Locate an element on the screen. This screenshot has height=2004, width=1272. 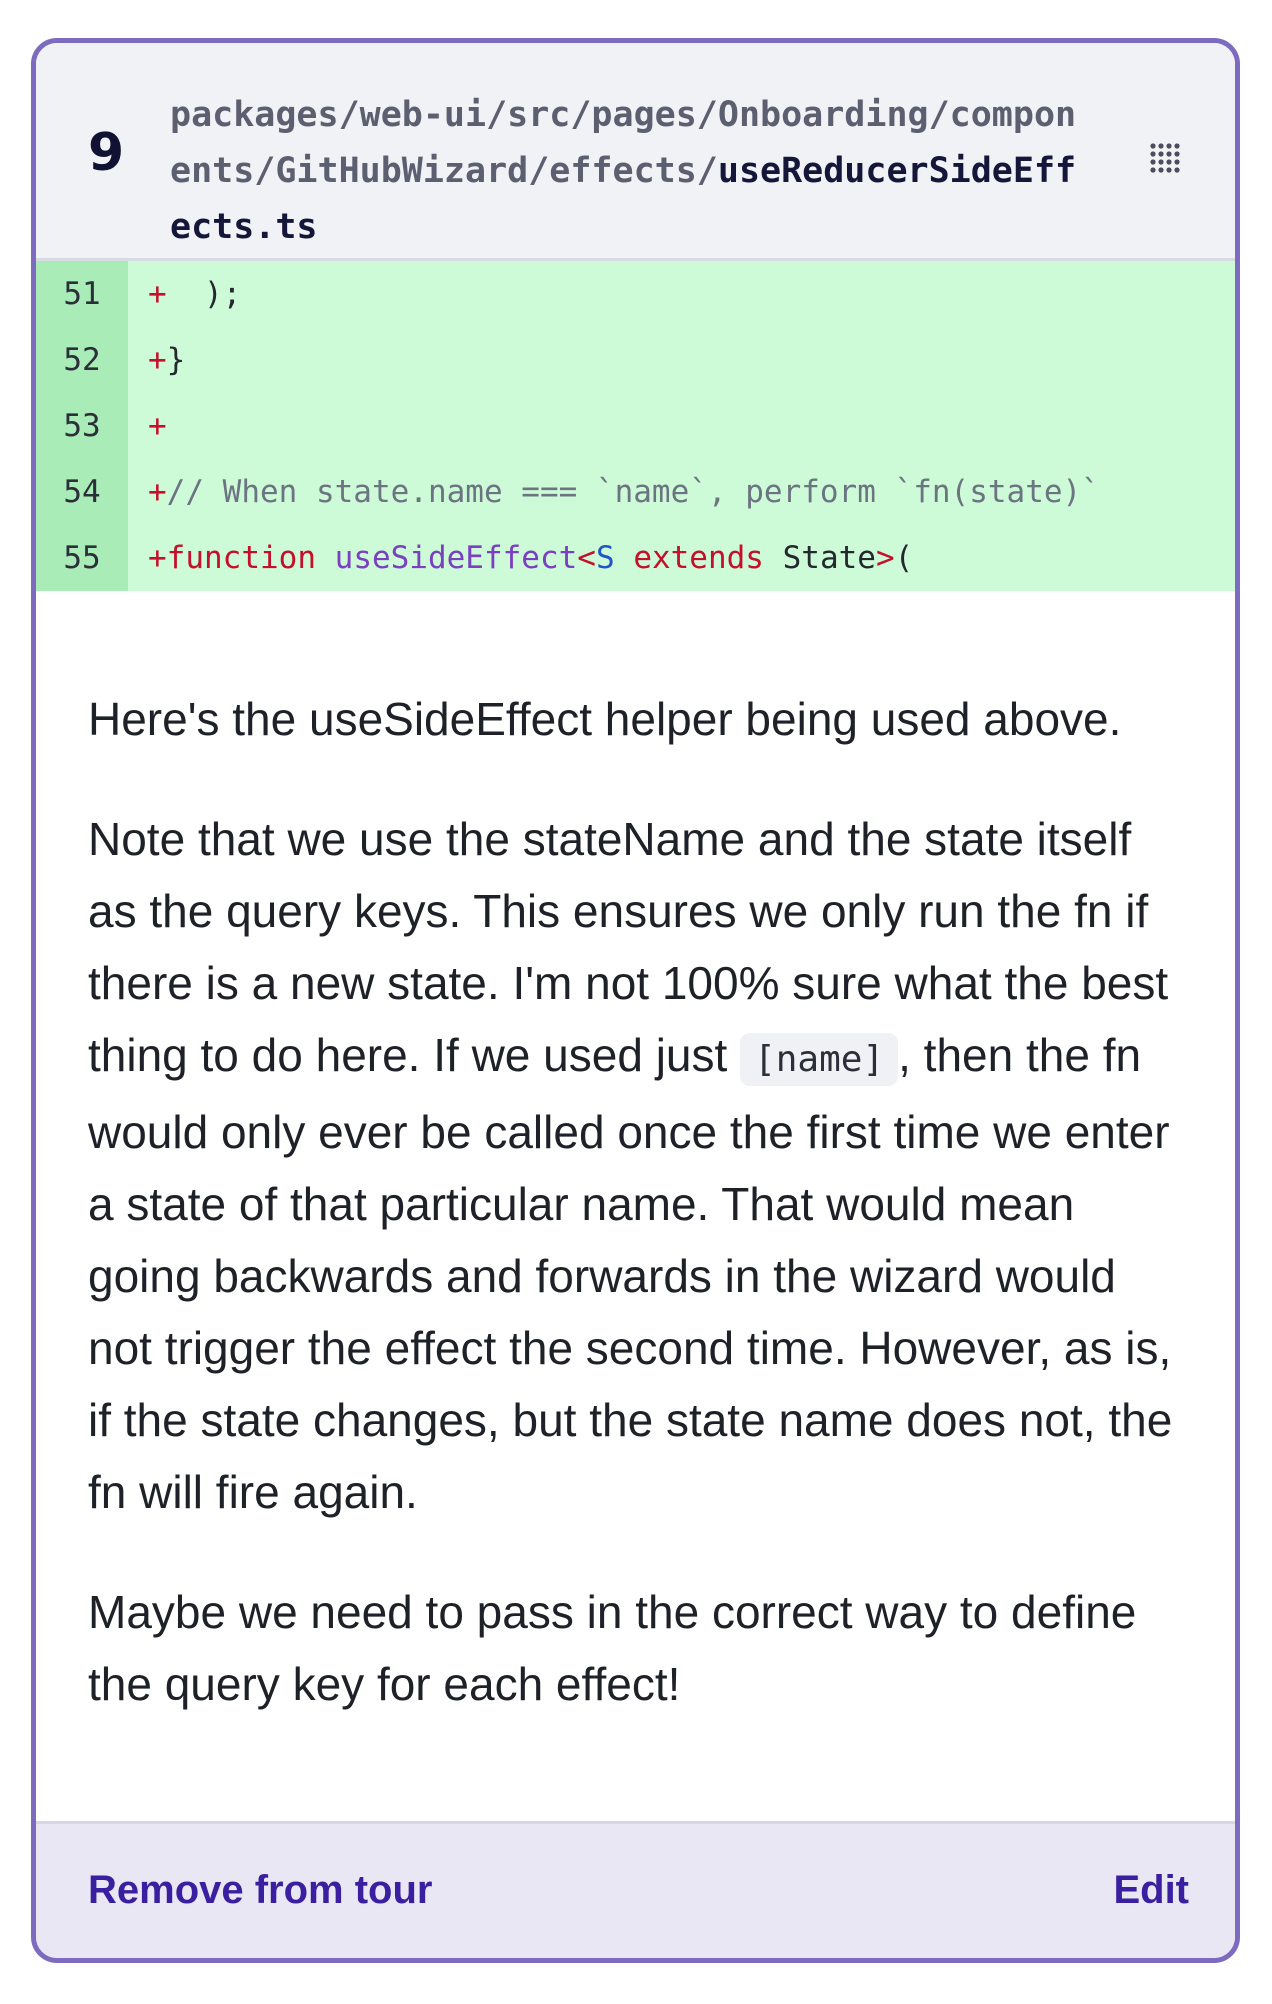
remove-from-tour-button: Remove from tour is located at coordinates (260, 1890).